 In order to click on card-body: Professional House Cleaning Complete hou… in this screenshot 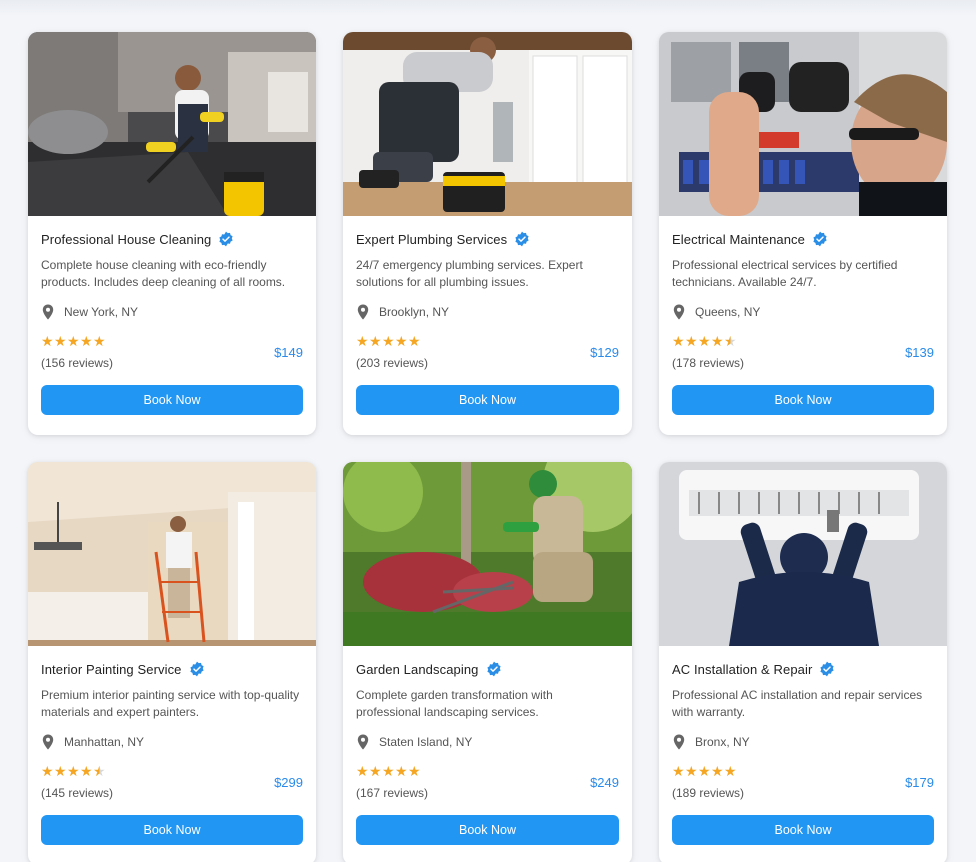, I will do `click(172, 325)`.